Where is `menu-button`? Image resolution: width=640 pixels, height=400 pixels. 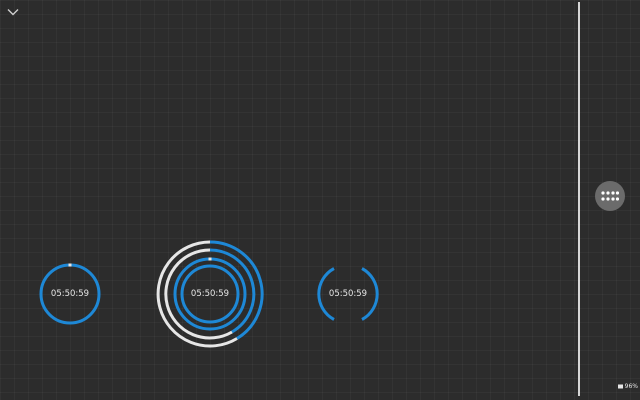 menu-button is located at coordinates (610, 196).